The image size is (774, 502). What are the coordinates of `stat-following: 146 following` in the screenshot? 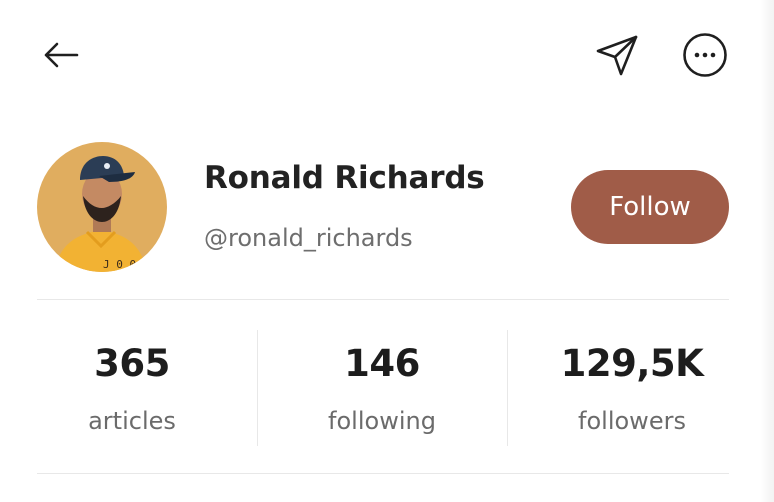 It's located at (382, 388).